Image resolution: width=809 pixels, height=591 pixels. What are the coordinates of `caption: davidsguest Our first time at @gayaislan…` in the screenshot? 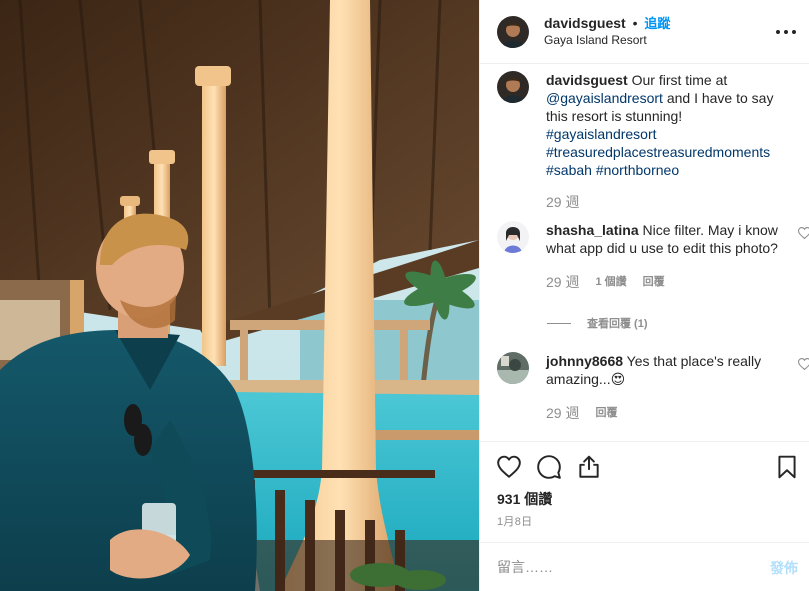 It's located at (647, 141).